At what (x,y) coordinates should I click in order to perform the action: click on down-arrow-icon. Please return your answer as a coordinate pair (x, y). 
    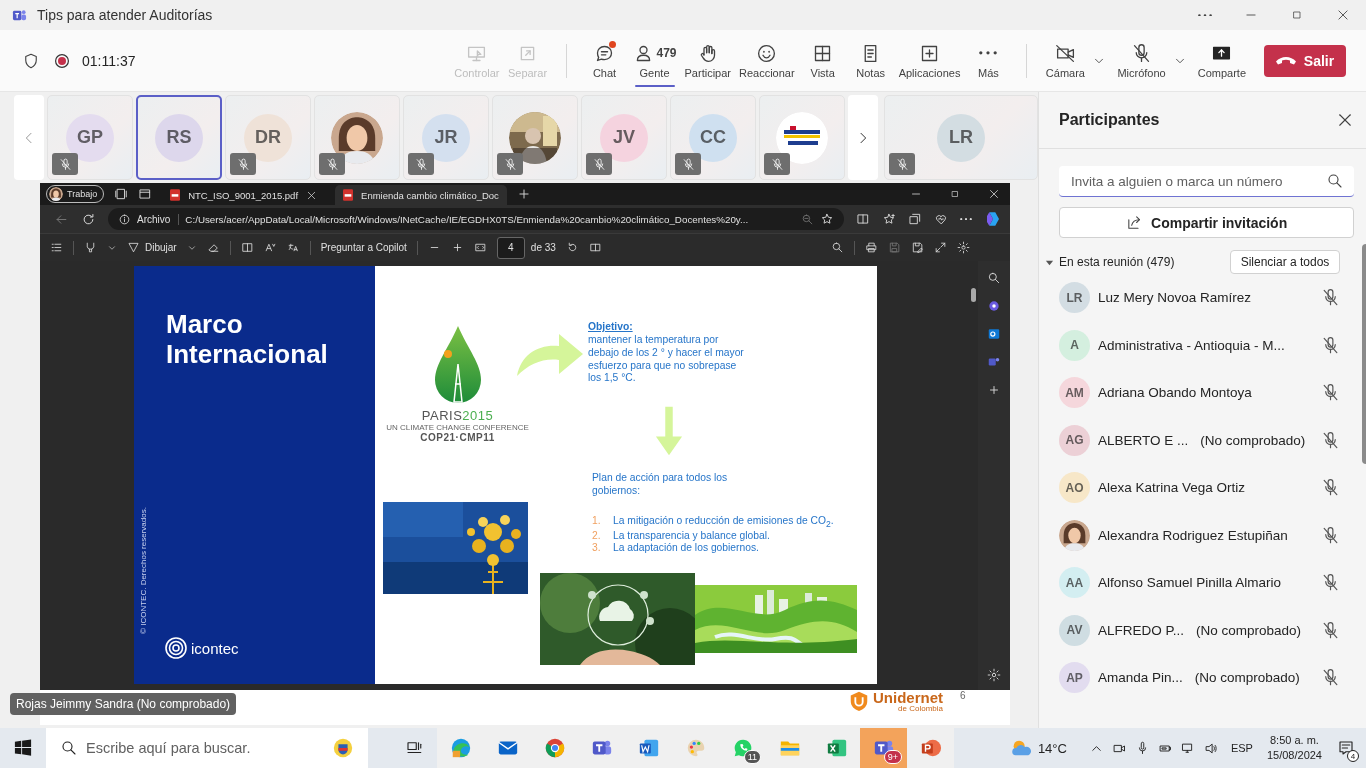
    Looking at the image, I should click on (669, 431).